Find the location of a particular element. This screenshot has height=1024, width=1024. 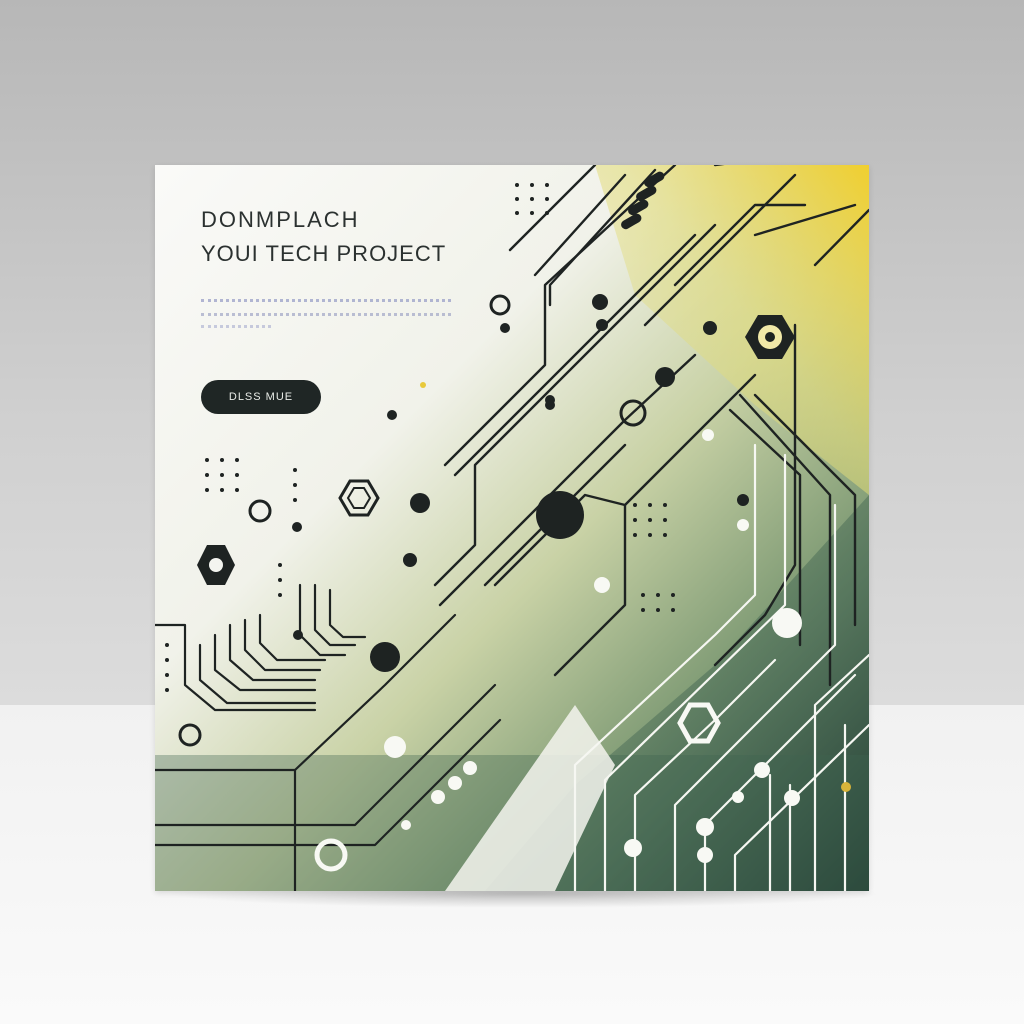

amber-led is located at coordinates (846, 787).